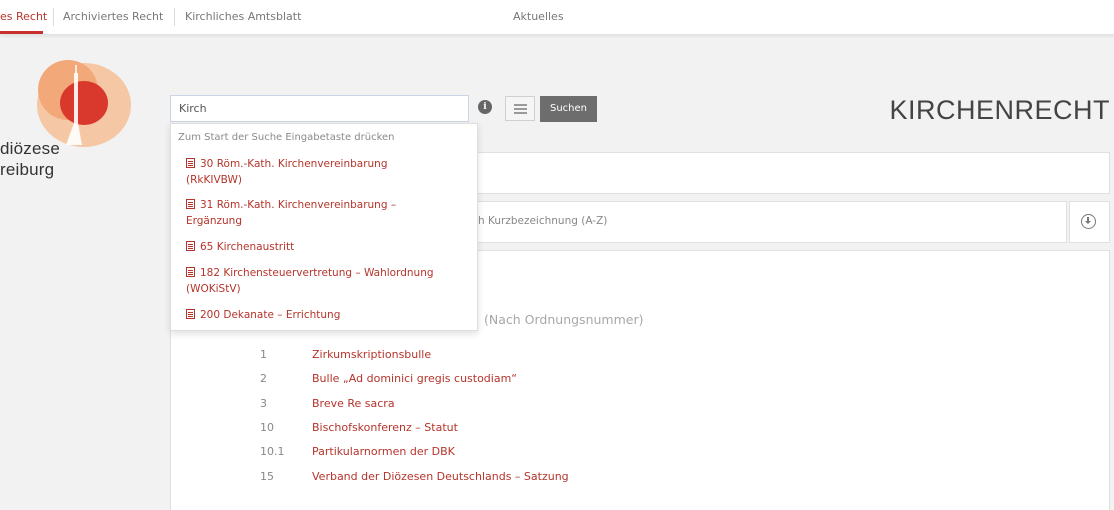  Describe the element at coordinates (371, 354) in the screenshot. I see `list-item-title: Zirkumskriptionsbulle` at that location.